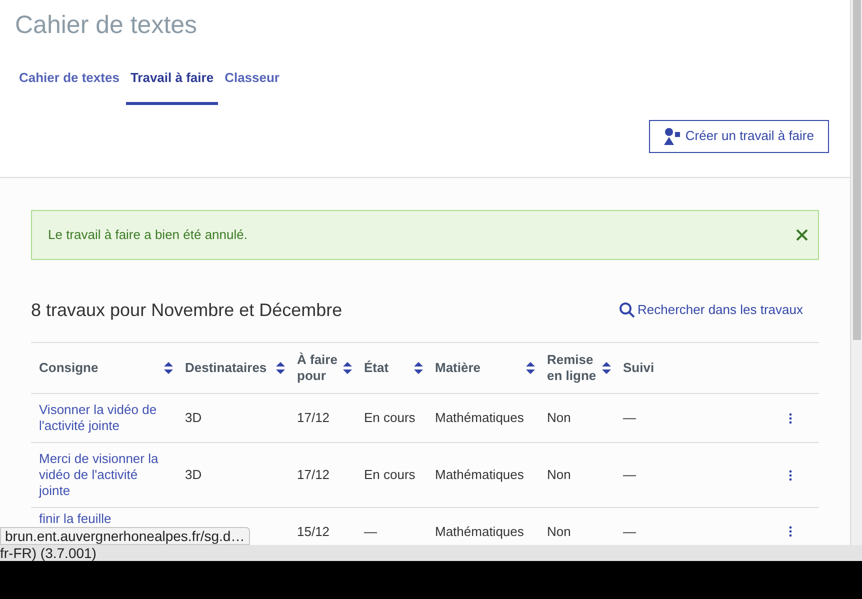 The height and width of the screenshot is (599, 862). Describe the element at coordinates (739, 136) in the screenshot. I see `create-homework-button: Créer un travail à faire` at that location.